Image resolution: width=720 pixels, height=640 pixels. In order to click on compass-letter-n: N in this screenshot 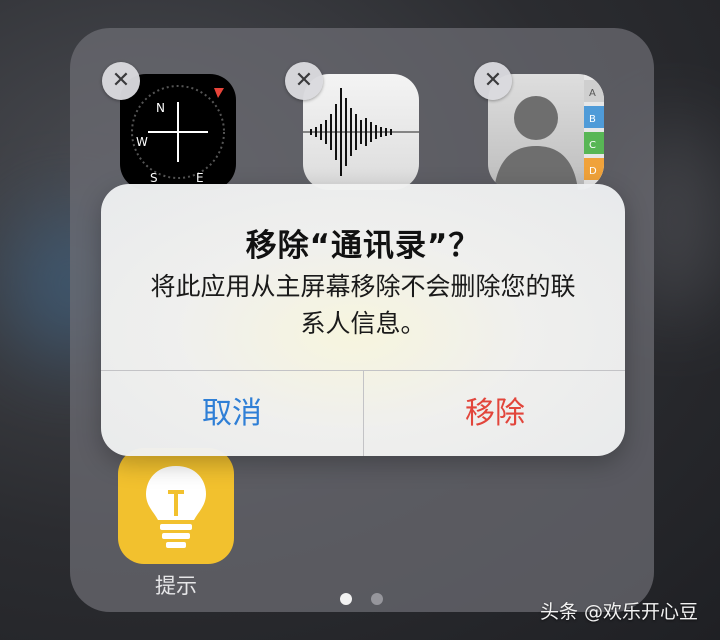, I will do `click(160, 108)`.